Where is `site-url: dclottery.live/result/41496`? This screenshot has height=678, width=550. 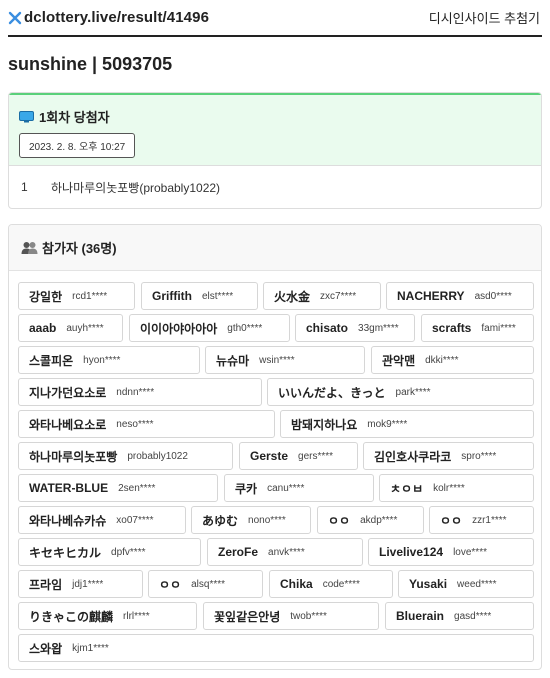 site-url: dclottery.live/result/41496 is located at coordinates (108, 17).